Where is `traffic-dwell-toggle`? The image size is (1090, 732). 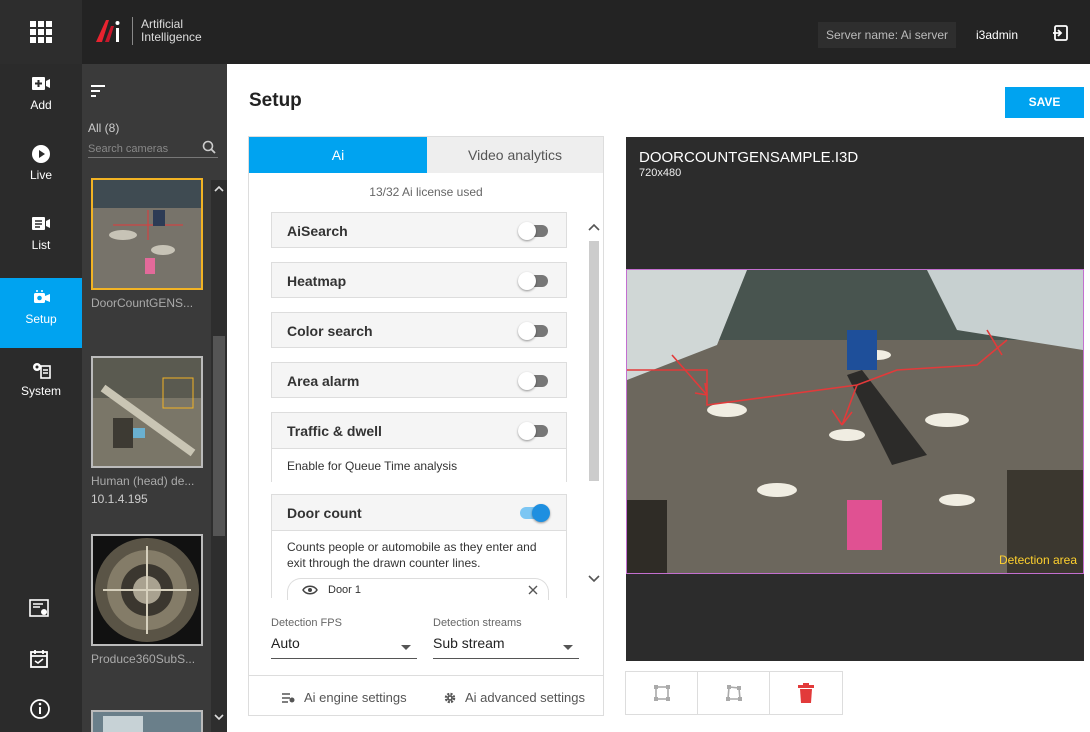
traffic-dwell-toggle is located at coordinates (533, 431).